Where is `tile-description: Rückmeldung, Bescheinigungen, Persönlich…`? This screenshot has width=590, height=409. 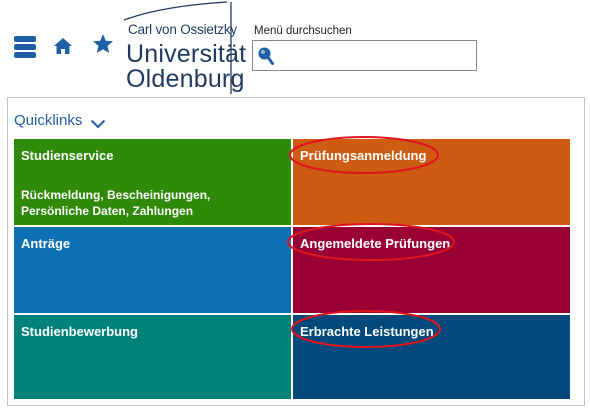 tile-description: Rückmeldung, Bescheinigungen, Persönlich… is located at coordinates (116, 203).